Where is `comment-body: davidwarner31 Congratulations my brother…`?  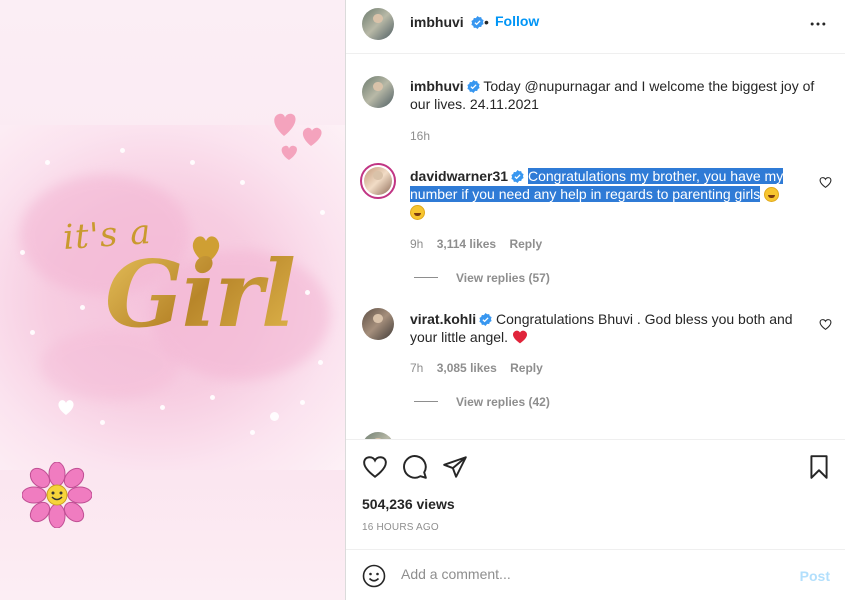
comment-body: davidwarner31 Congratulations my brother… is located at coordinates (607, 194).